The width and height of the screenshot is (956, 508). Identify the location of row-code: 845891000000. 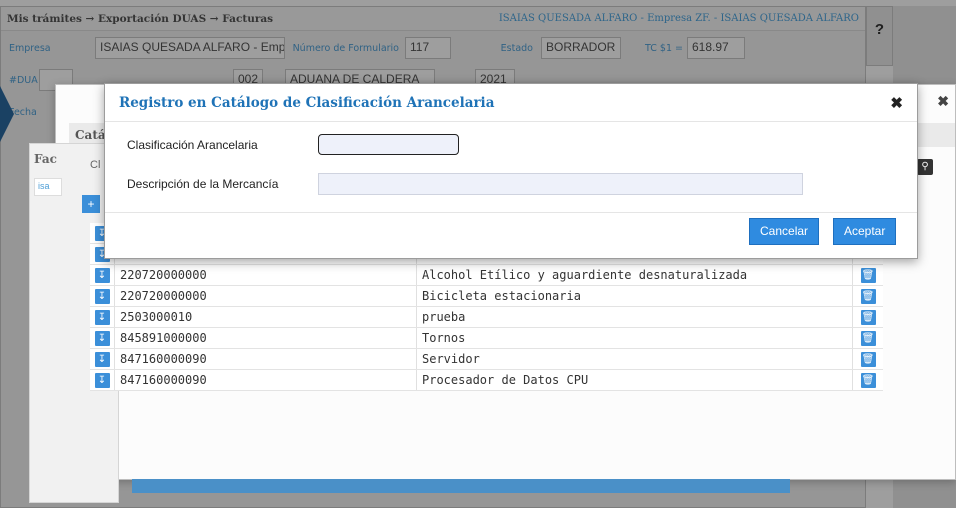
(265, 338).